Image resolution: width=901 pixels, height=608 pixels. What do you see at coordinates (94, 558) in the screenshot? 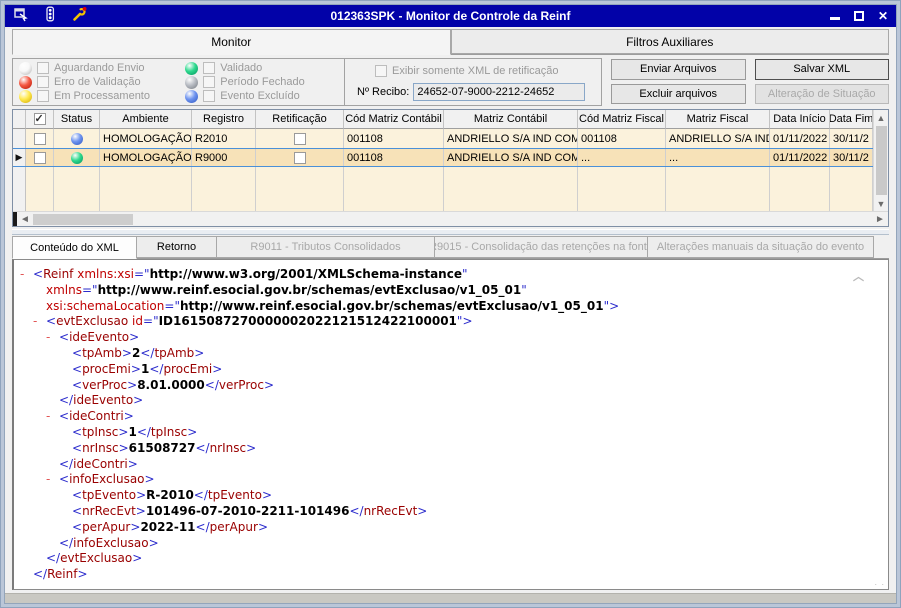
I see `xml-line: </evtExclusao>` at bounding box center [94, 558].